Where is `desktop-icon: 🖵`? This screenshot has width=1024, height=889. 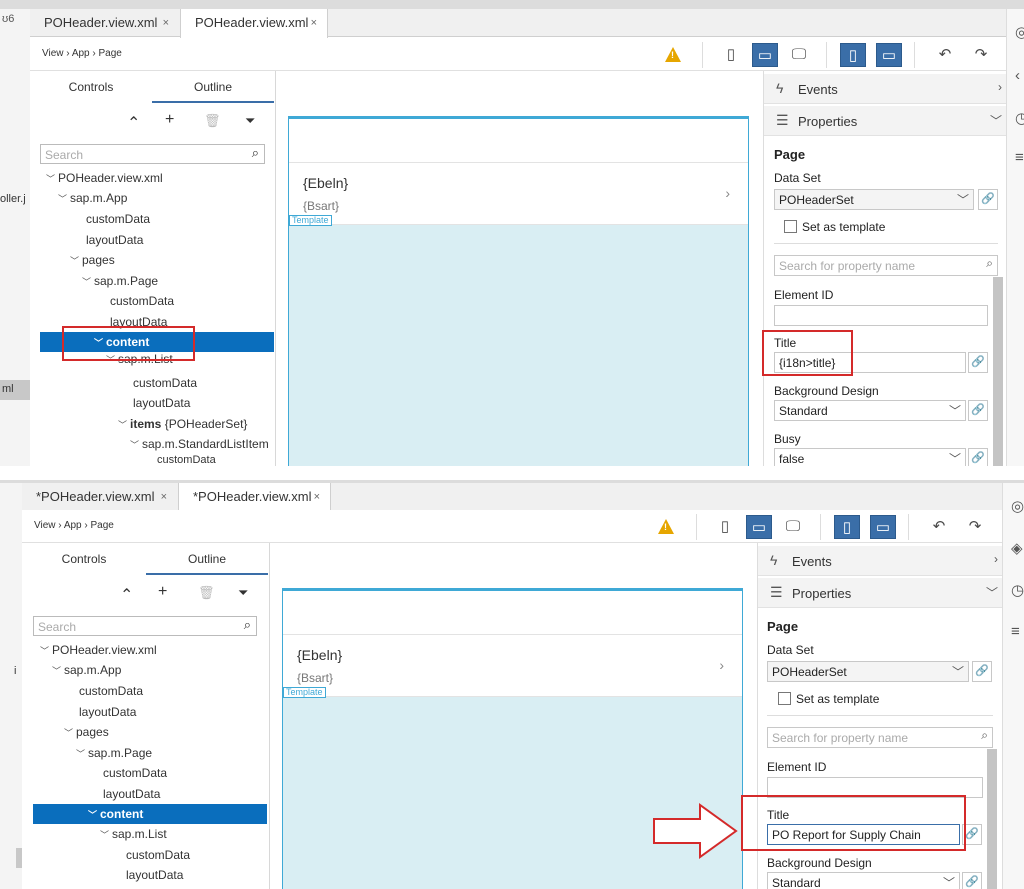 desktop-icon: 🖵 is located at coordinates (799, 55).